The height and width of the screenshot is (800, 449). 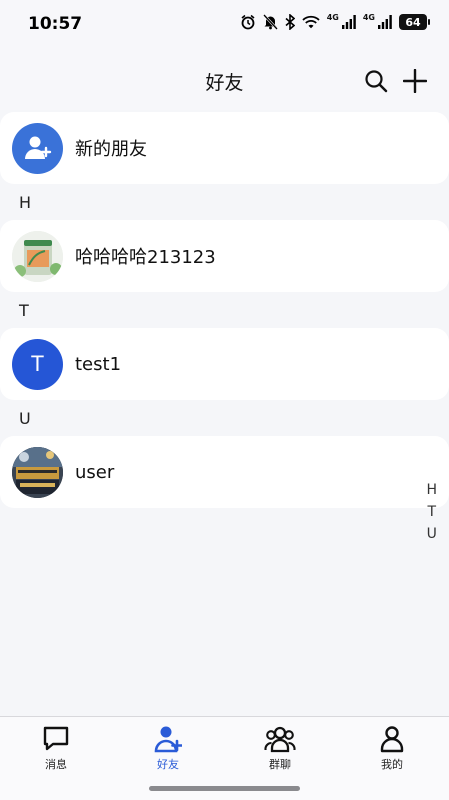 I want to click on section-header: U, so click(x=25, y=418).